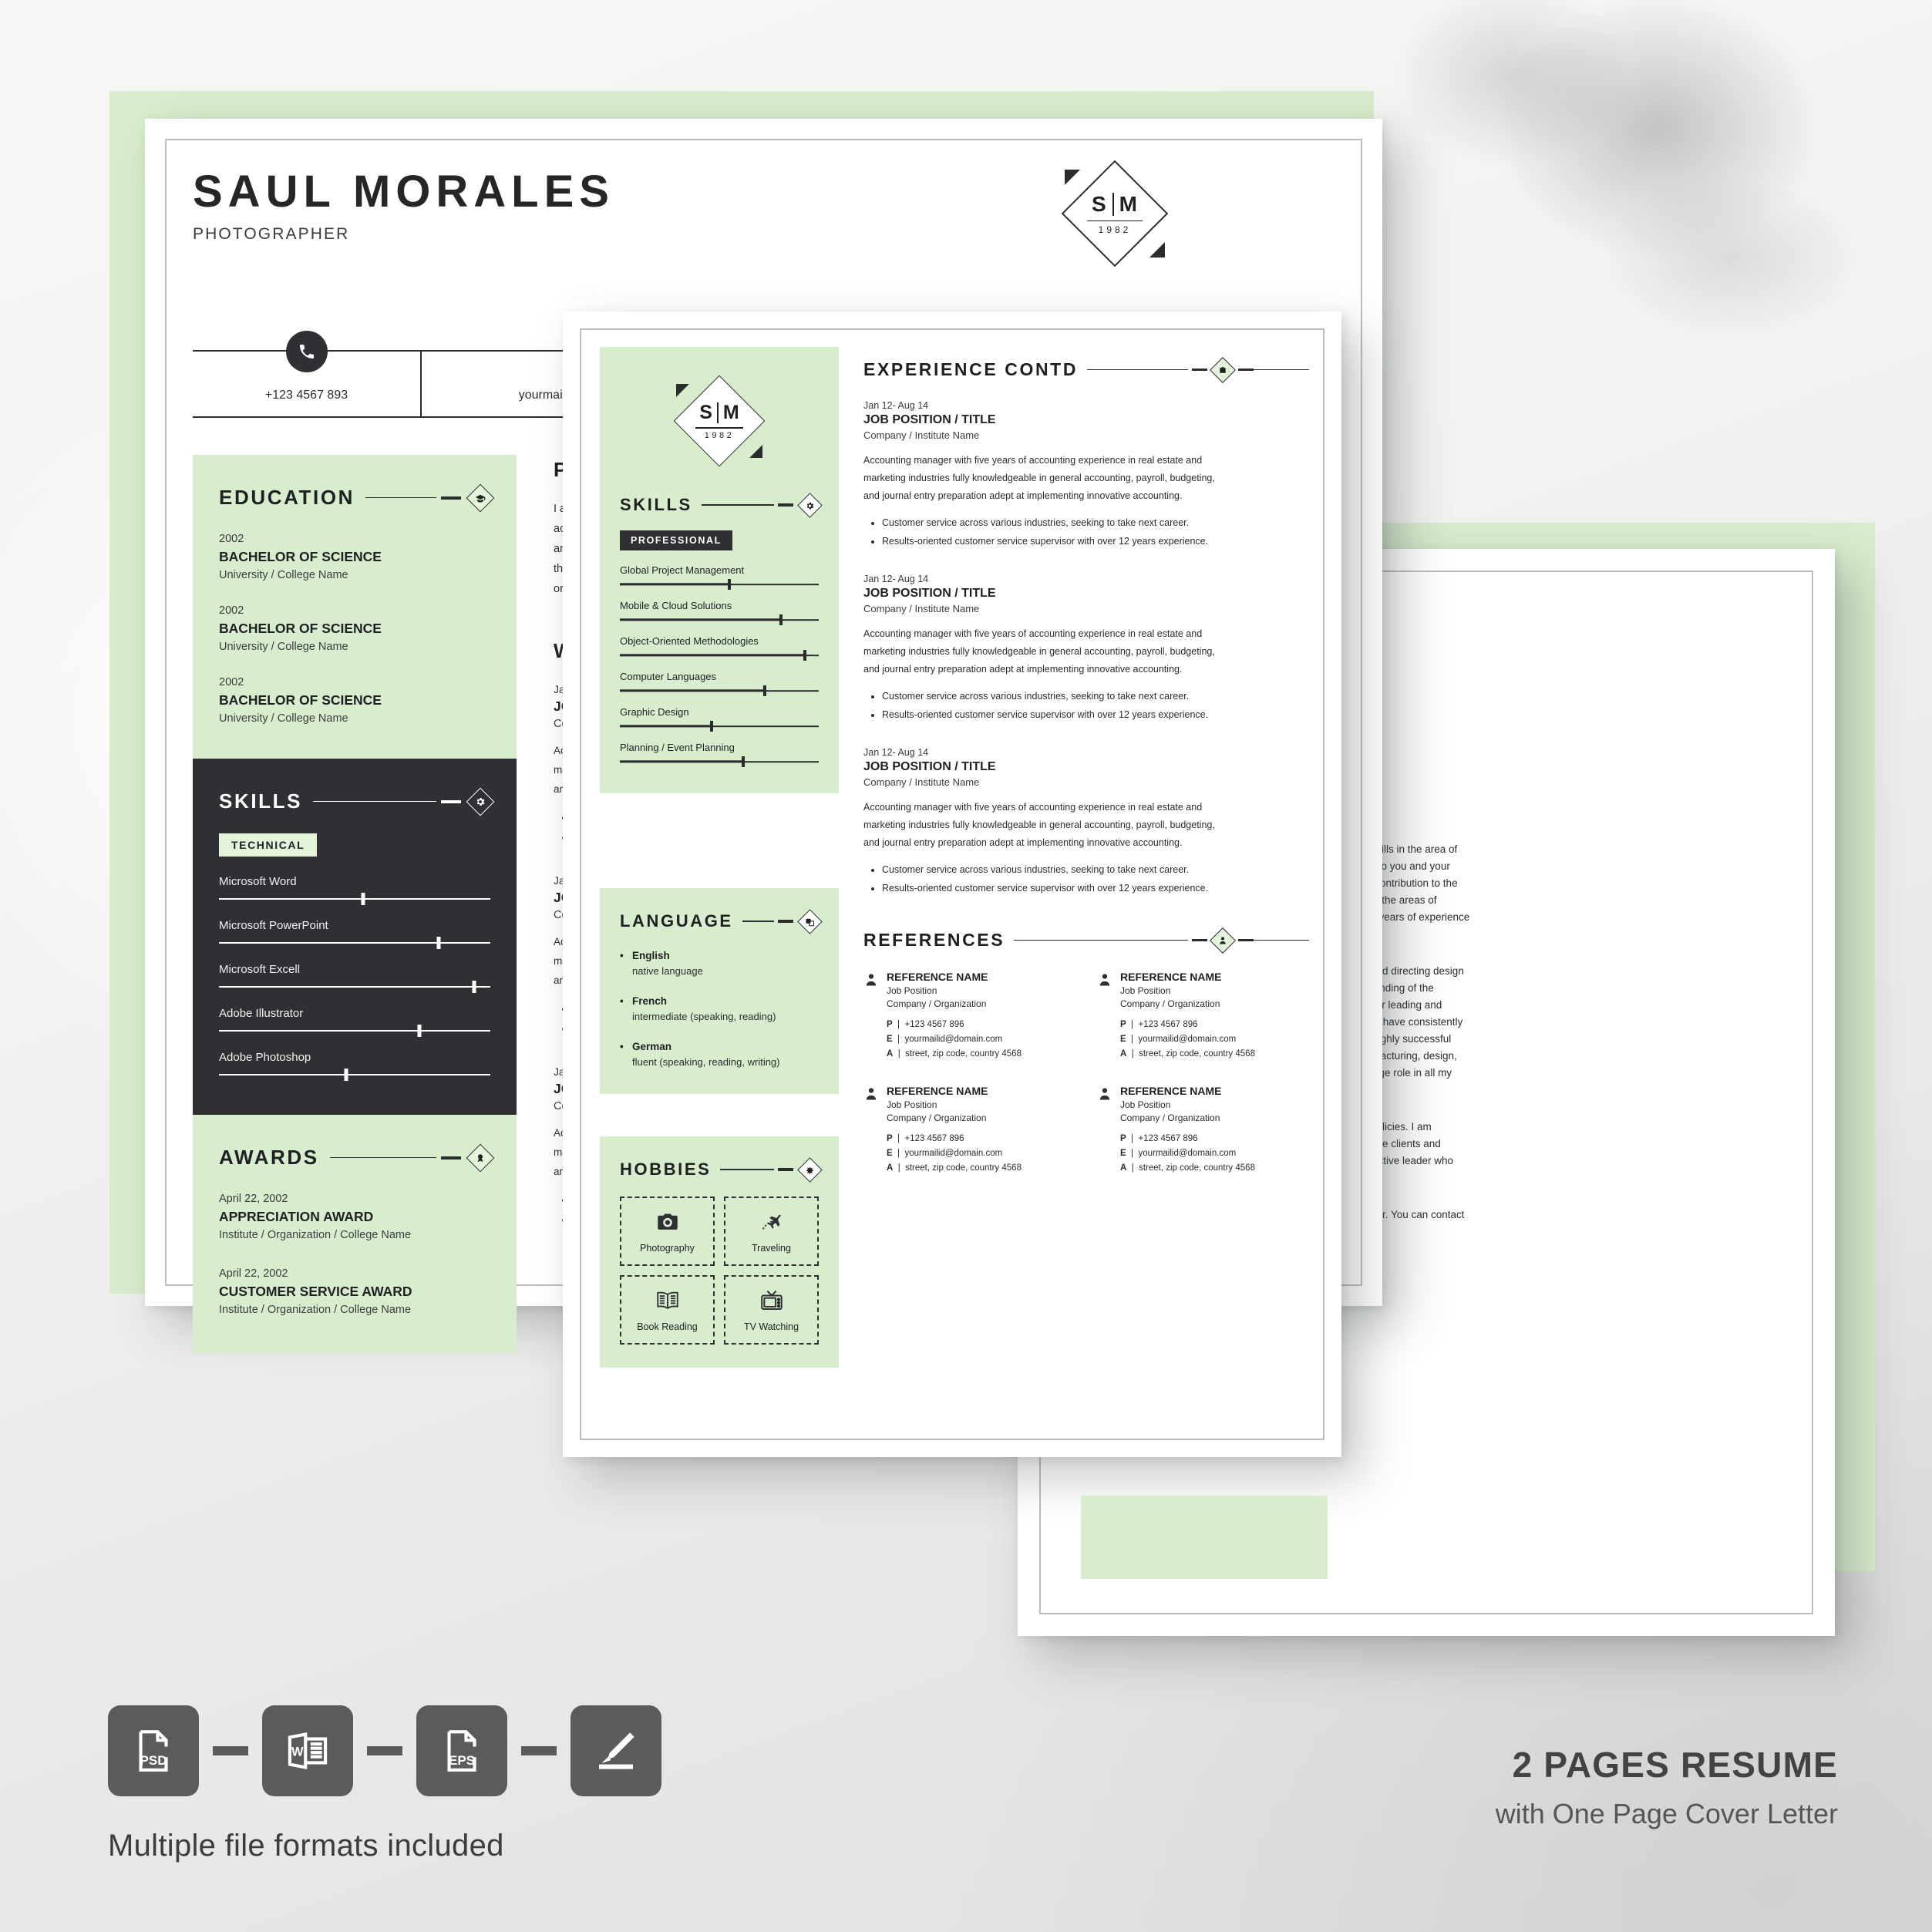  I want to click on language-heading-row: LANGUAGE, so click(721, 921).